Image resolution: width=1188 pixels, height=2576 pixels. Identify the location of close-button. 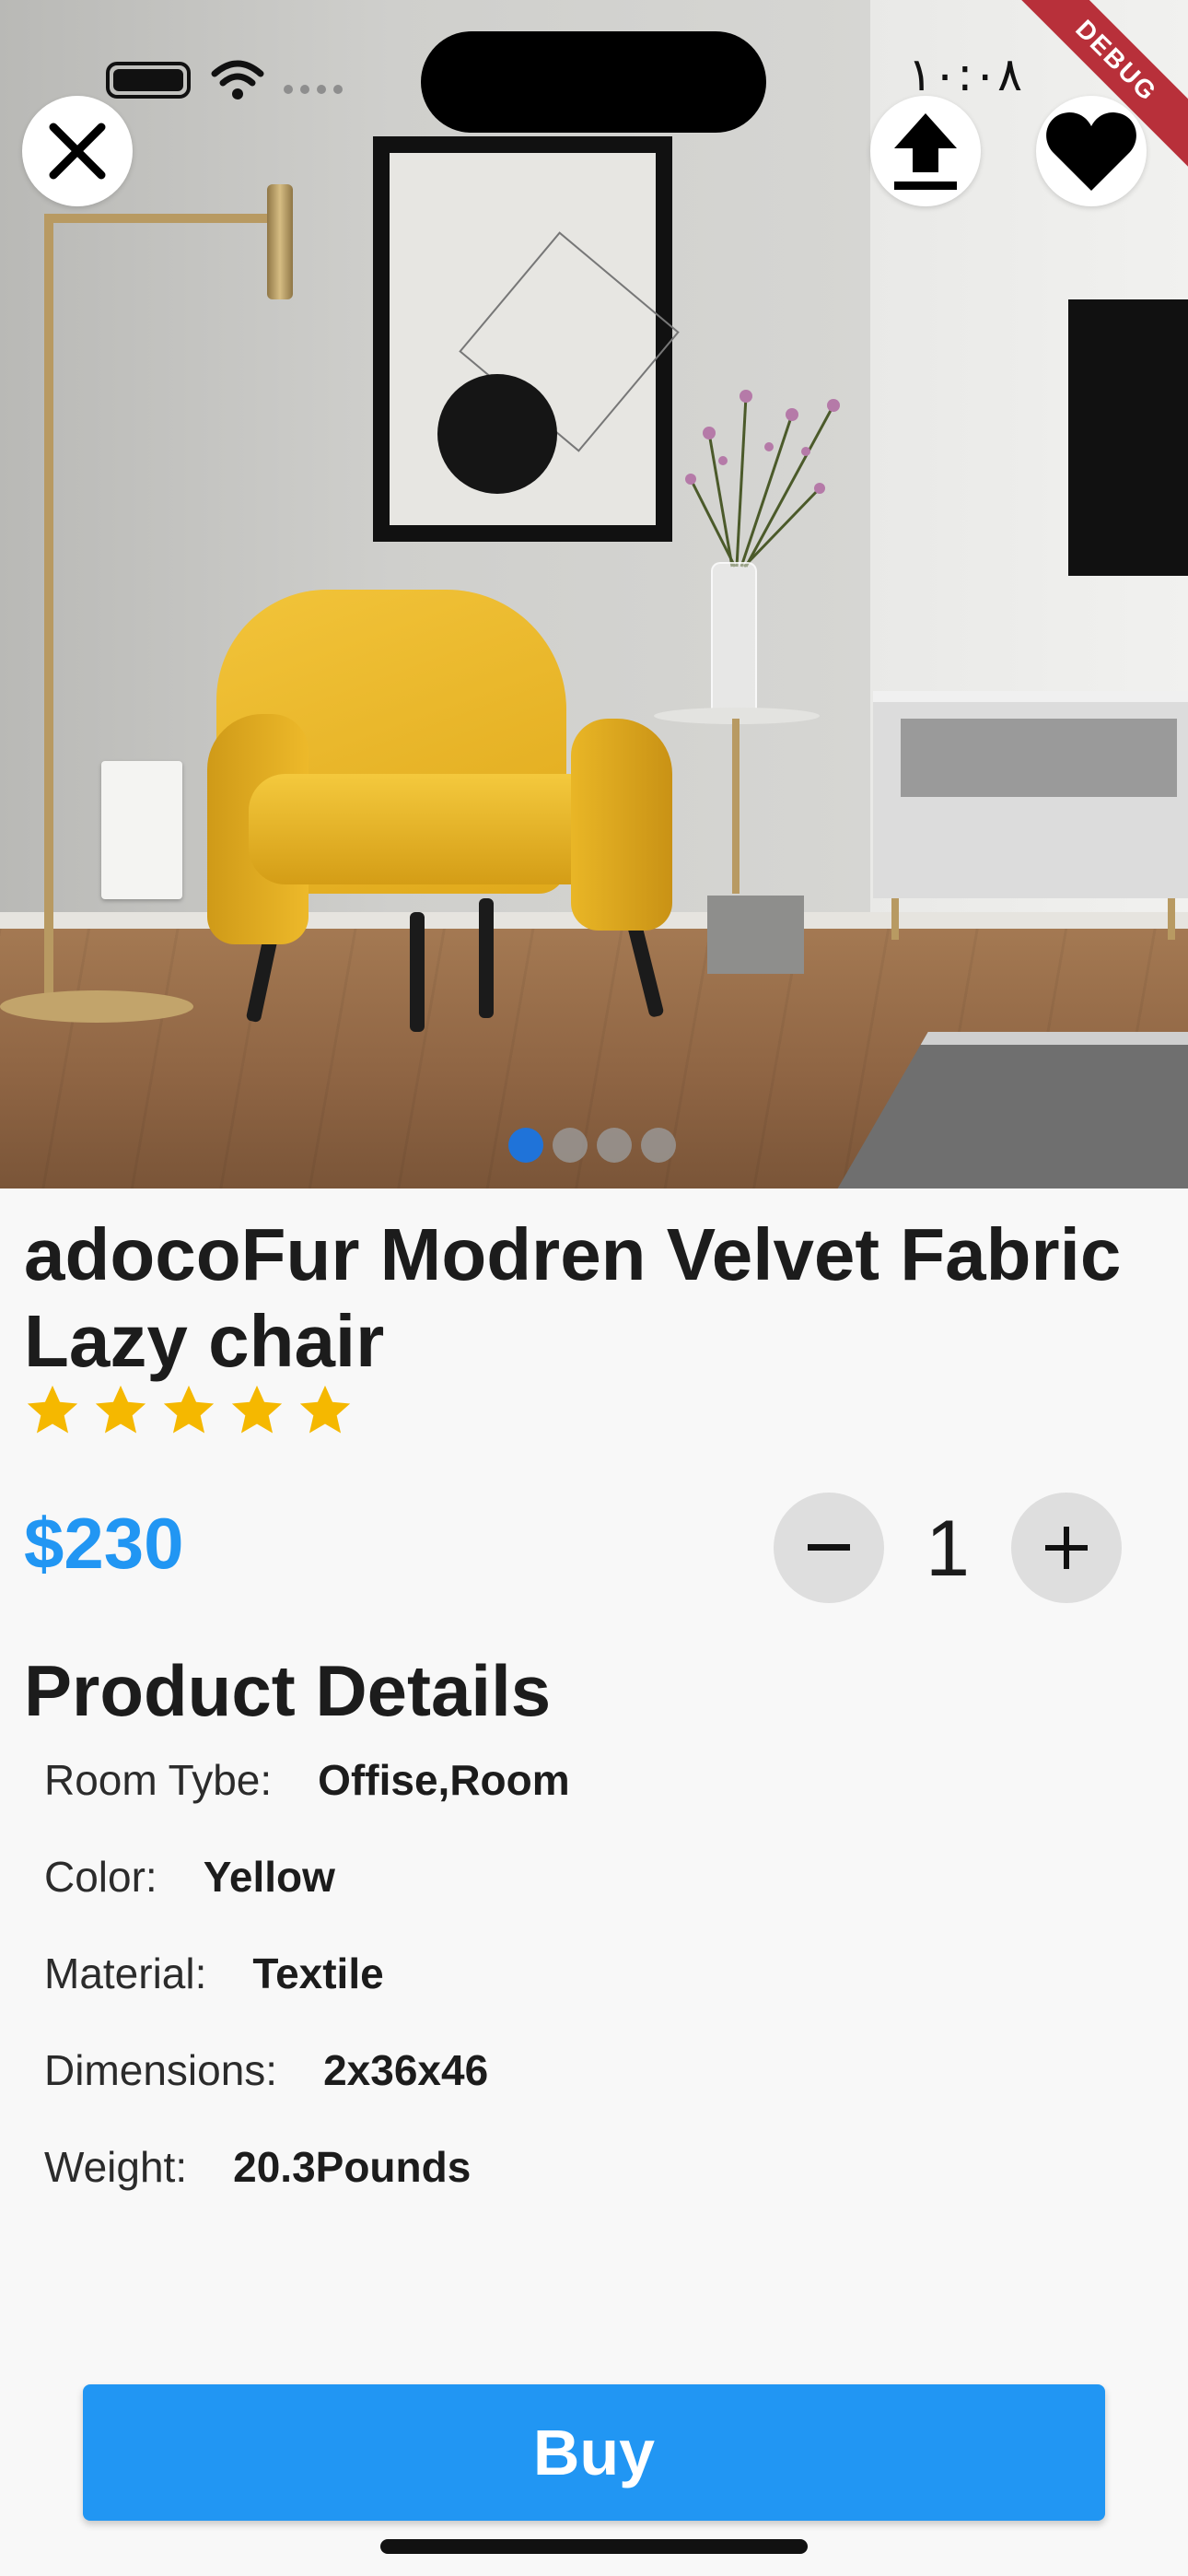
(77, 151).